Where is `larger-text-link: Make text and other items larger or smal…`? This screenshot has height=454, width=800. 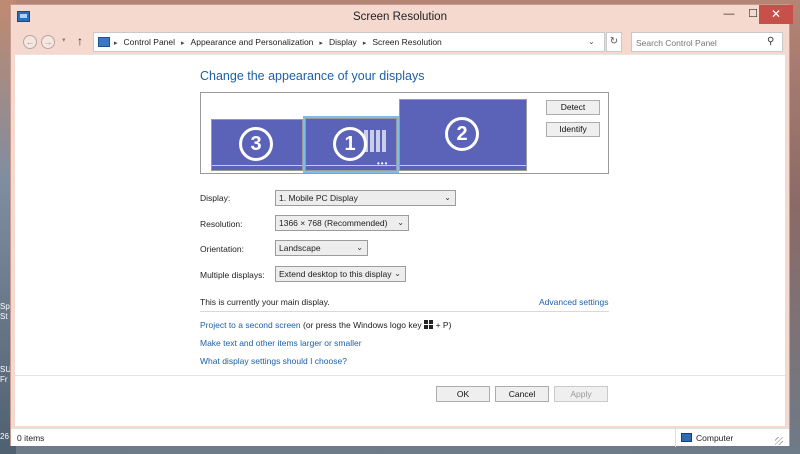 larger-text-link: Make text and other items larger or smal… is located at coordinates (281, 343).